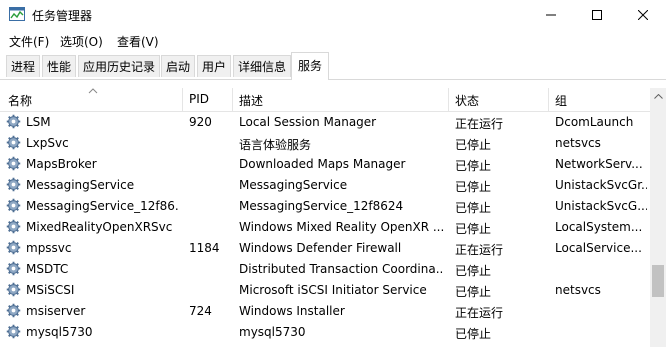 The image size is (666, 347). Describe the element at coordinates (20, 100) in the screenshot. I see `column-name: 名称` at that location.